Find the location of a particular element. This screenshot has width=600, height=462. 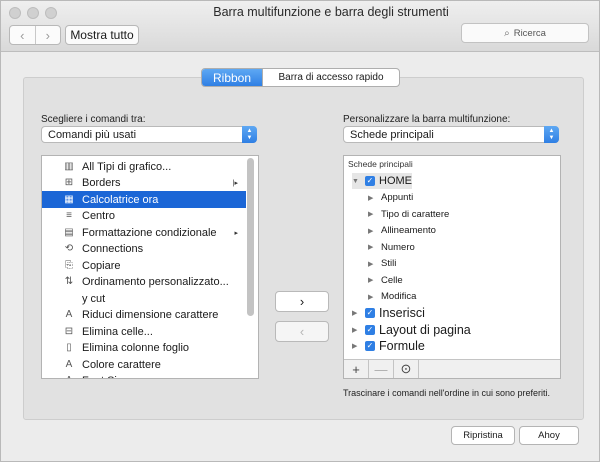

submenu-arrow-icon: |▸ is located at coordinates (235, 183).